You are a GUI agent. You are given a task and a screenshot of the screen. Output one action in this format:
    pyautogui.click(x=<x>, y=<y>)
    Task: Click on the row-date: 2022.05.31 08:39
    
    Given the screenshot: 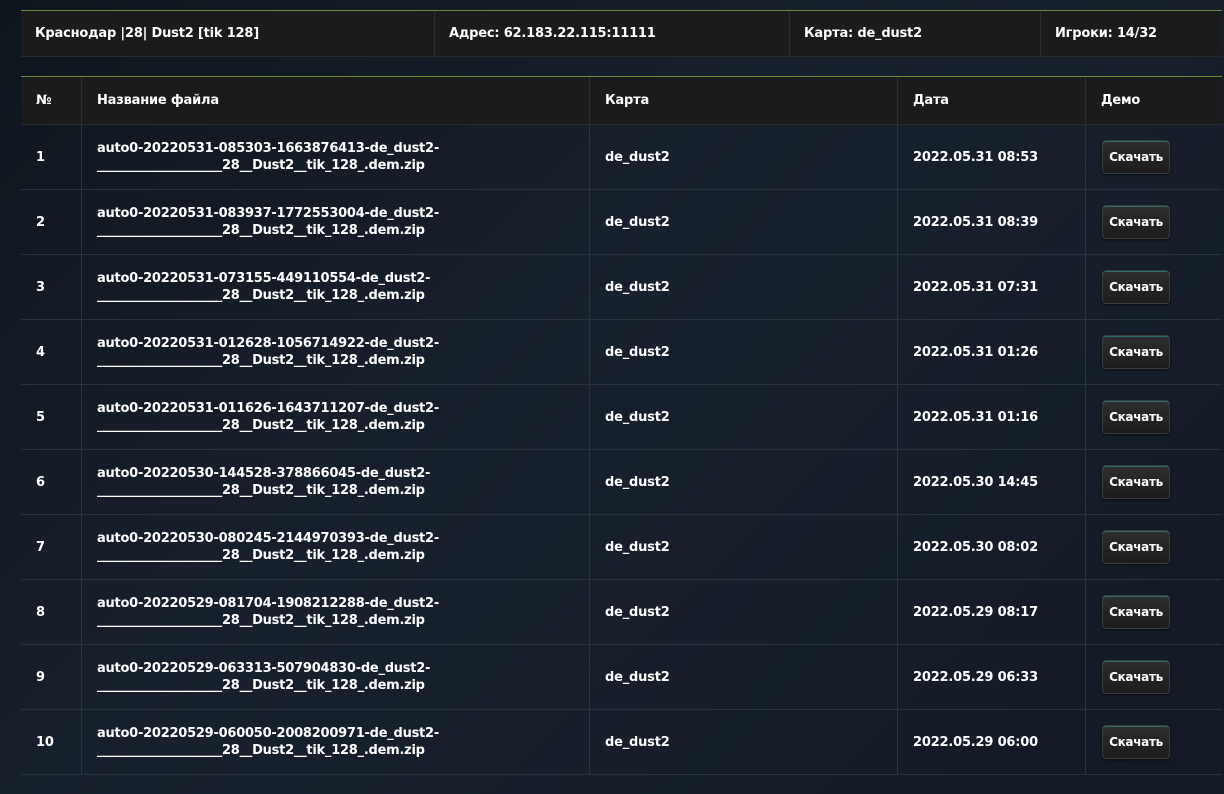 What is the action you would take?
    pyautogui.click(x=992, y=222)
    